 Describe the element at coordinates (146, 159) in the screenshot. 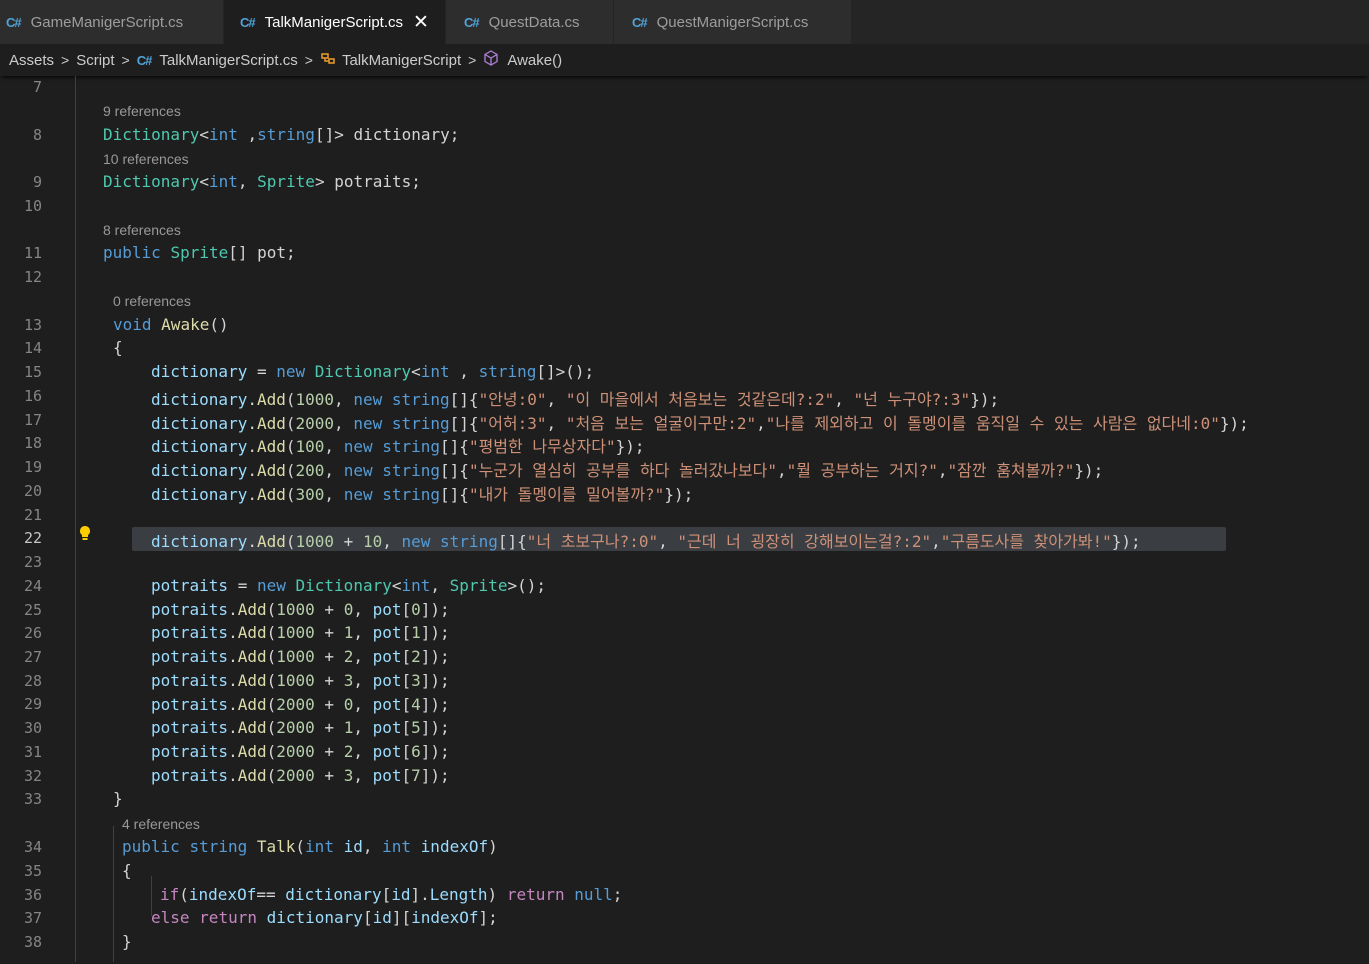

I see `code-lens-references: 10 references` at that location.